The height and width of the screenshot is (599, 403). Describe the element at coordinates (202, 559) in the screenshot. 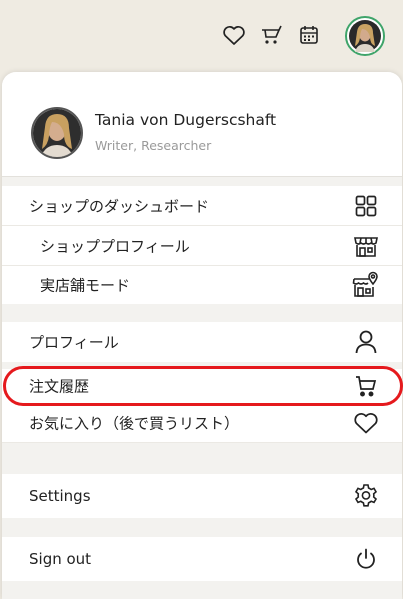

I see `menu-item-sign-out: Sign out` at that location.